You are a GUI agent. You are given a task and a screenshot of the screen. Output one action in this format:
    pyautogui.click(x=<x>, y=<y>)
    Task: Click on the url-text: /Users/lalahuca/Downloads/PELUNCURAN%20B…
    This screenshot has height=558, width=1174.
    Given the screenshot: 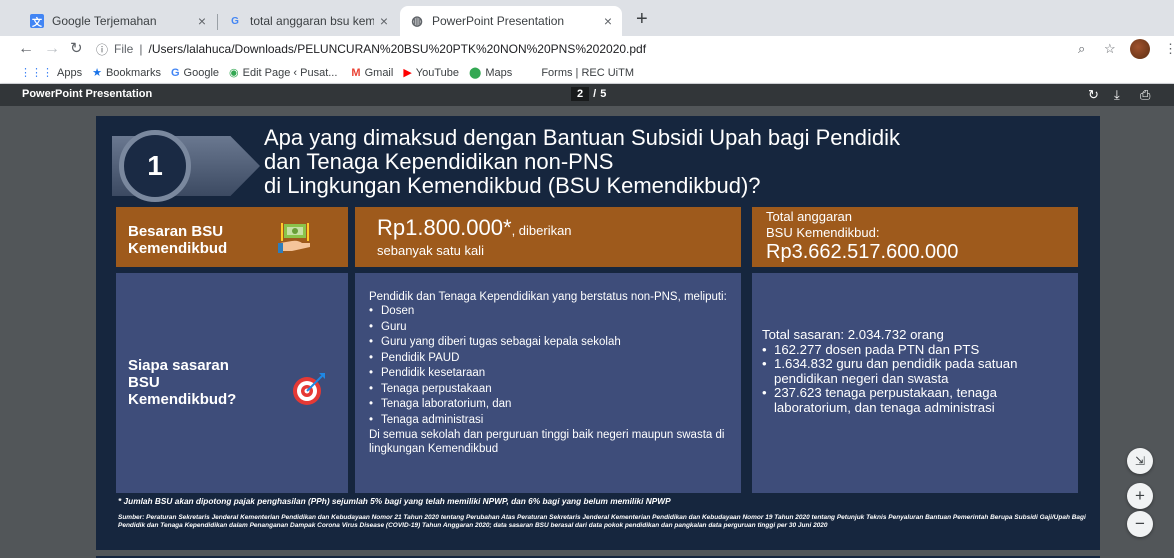 What is the action you would take?
    pyautogui.click(x=397, y=49)
    